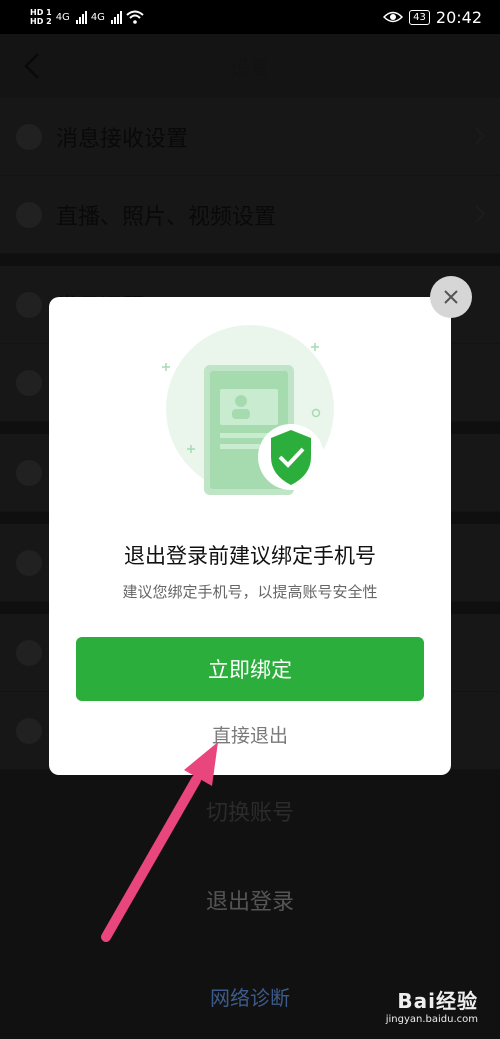  What do you see at coordinates (97, 17) in the screenshot?
I see `network-type-2: 4G` at bounding box center [97, 17].